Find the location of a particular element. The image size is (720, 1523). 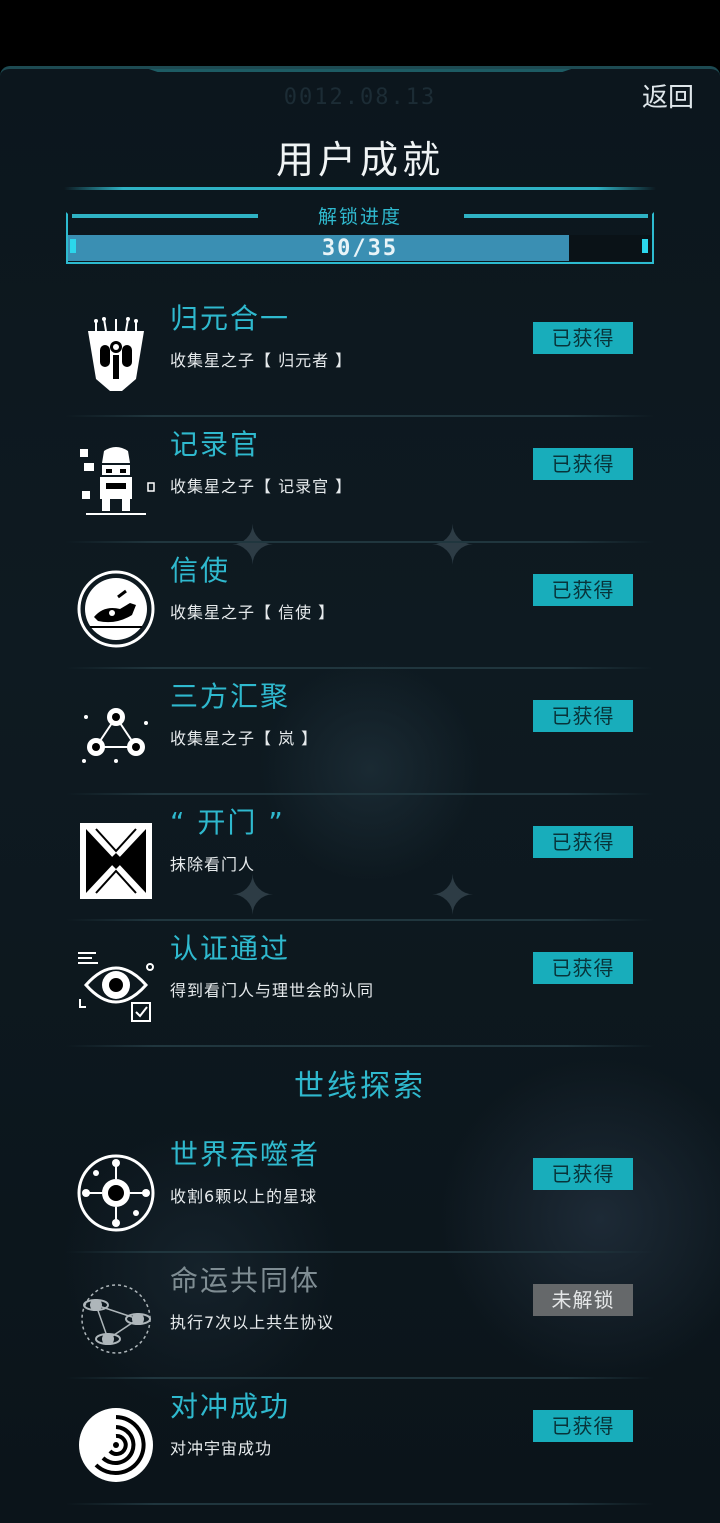

achievement-desc: 收集星之子【 记录官 】 is located at coordinates (261, 486).